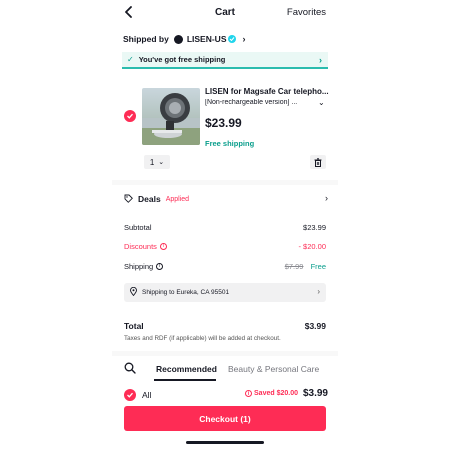 The image size is (450, 450). Describe the element at coordinates (134, 326) in the screenshot. I see `total-label: Total` at that location.